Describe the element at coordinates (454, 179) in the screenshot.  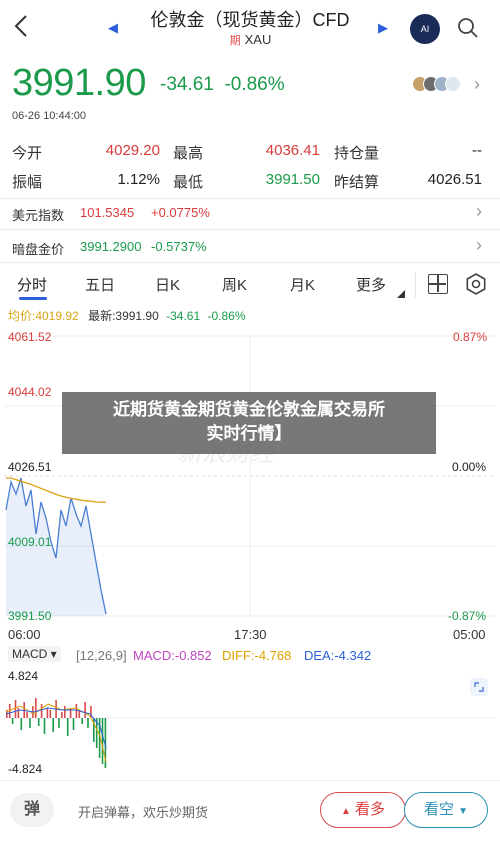
I see `prev-settle-value: 4026.51` at that location.